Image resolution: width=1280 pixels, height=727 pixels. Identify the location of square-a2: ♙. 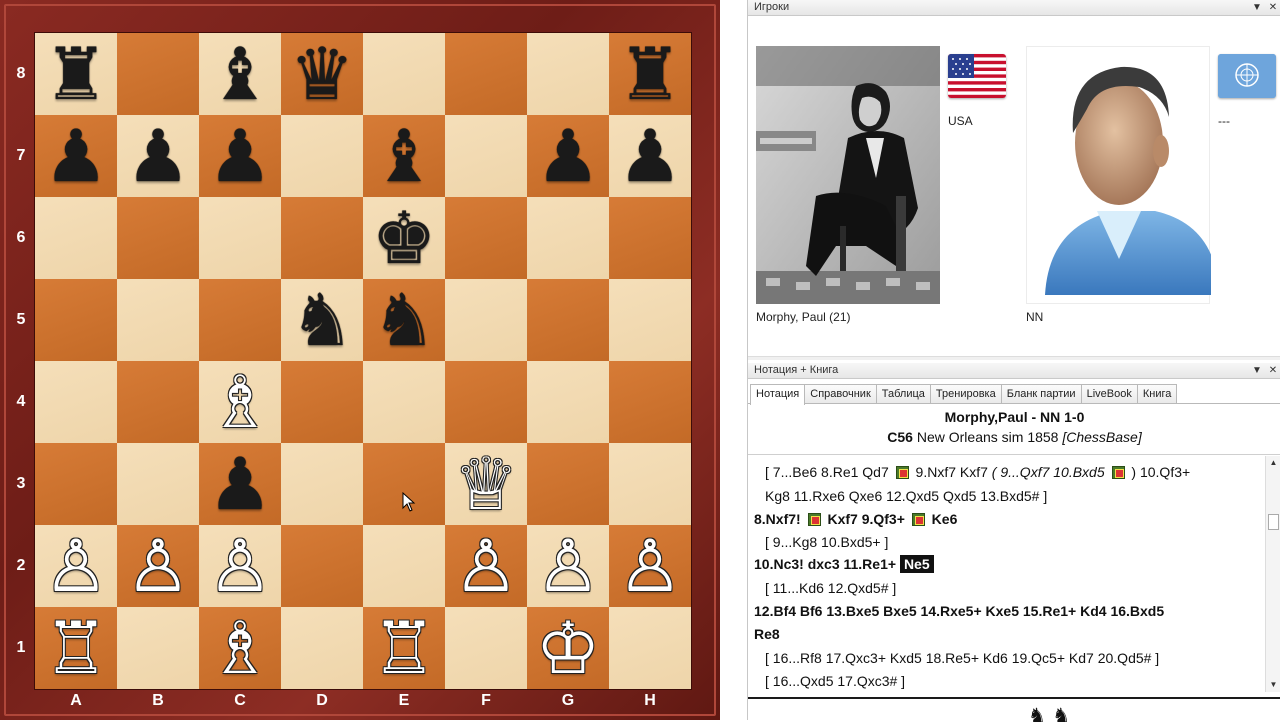
(76, 566).